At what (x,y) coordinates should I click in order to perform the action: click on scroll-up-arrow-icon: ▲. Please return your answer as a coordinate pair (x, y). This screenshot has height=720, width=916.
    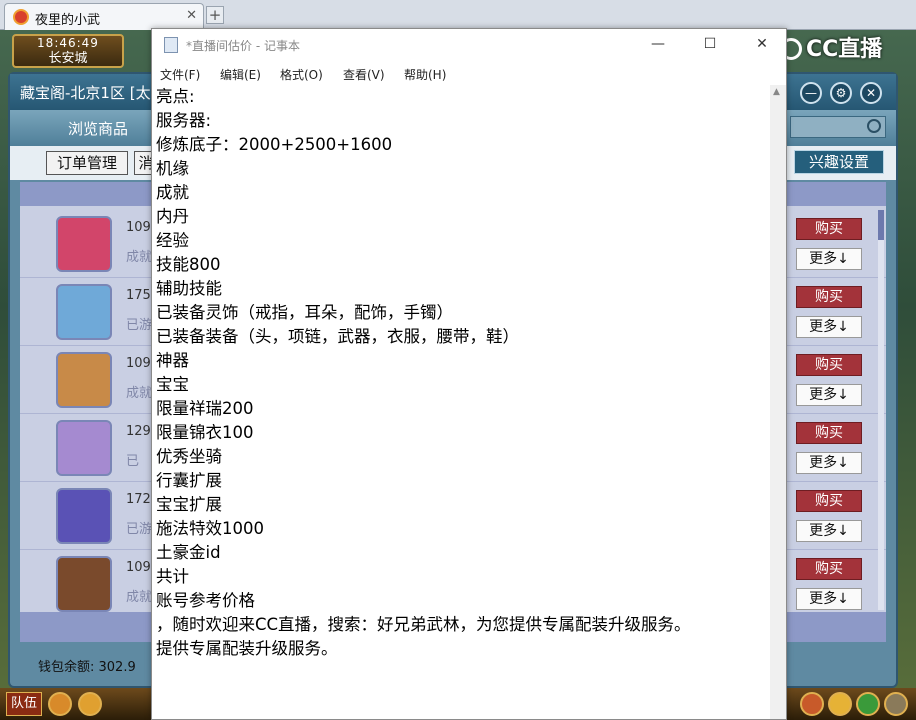
    Looking at the image, I should click on (776, 92).